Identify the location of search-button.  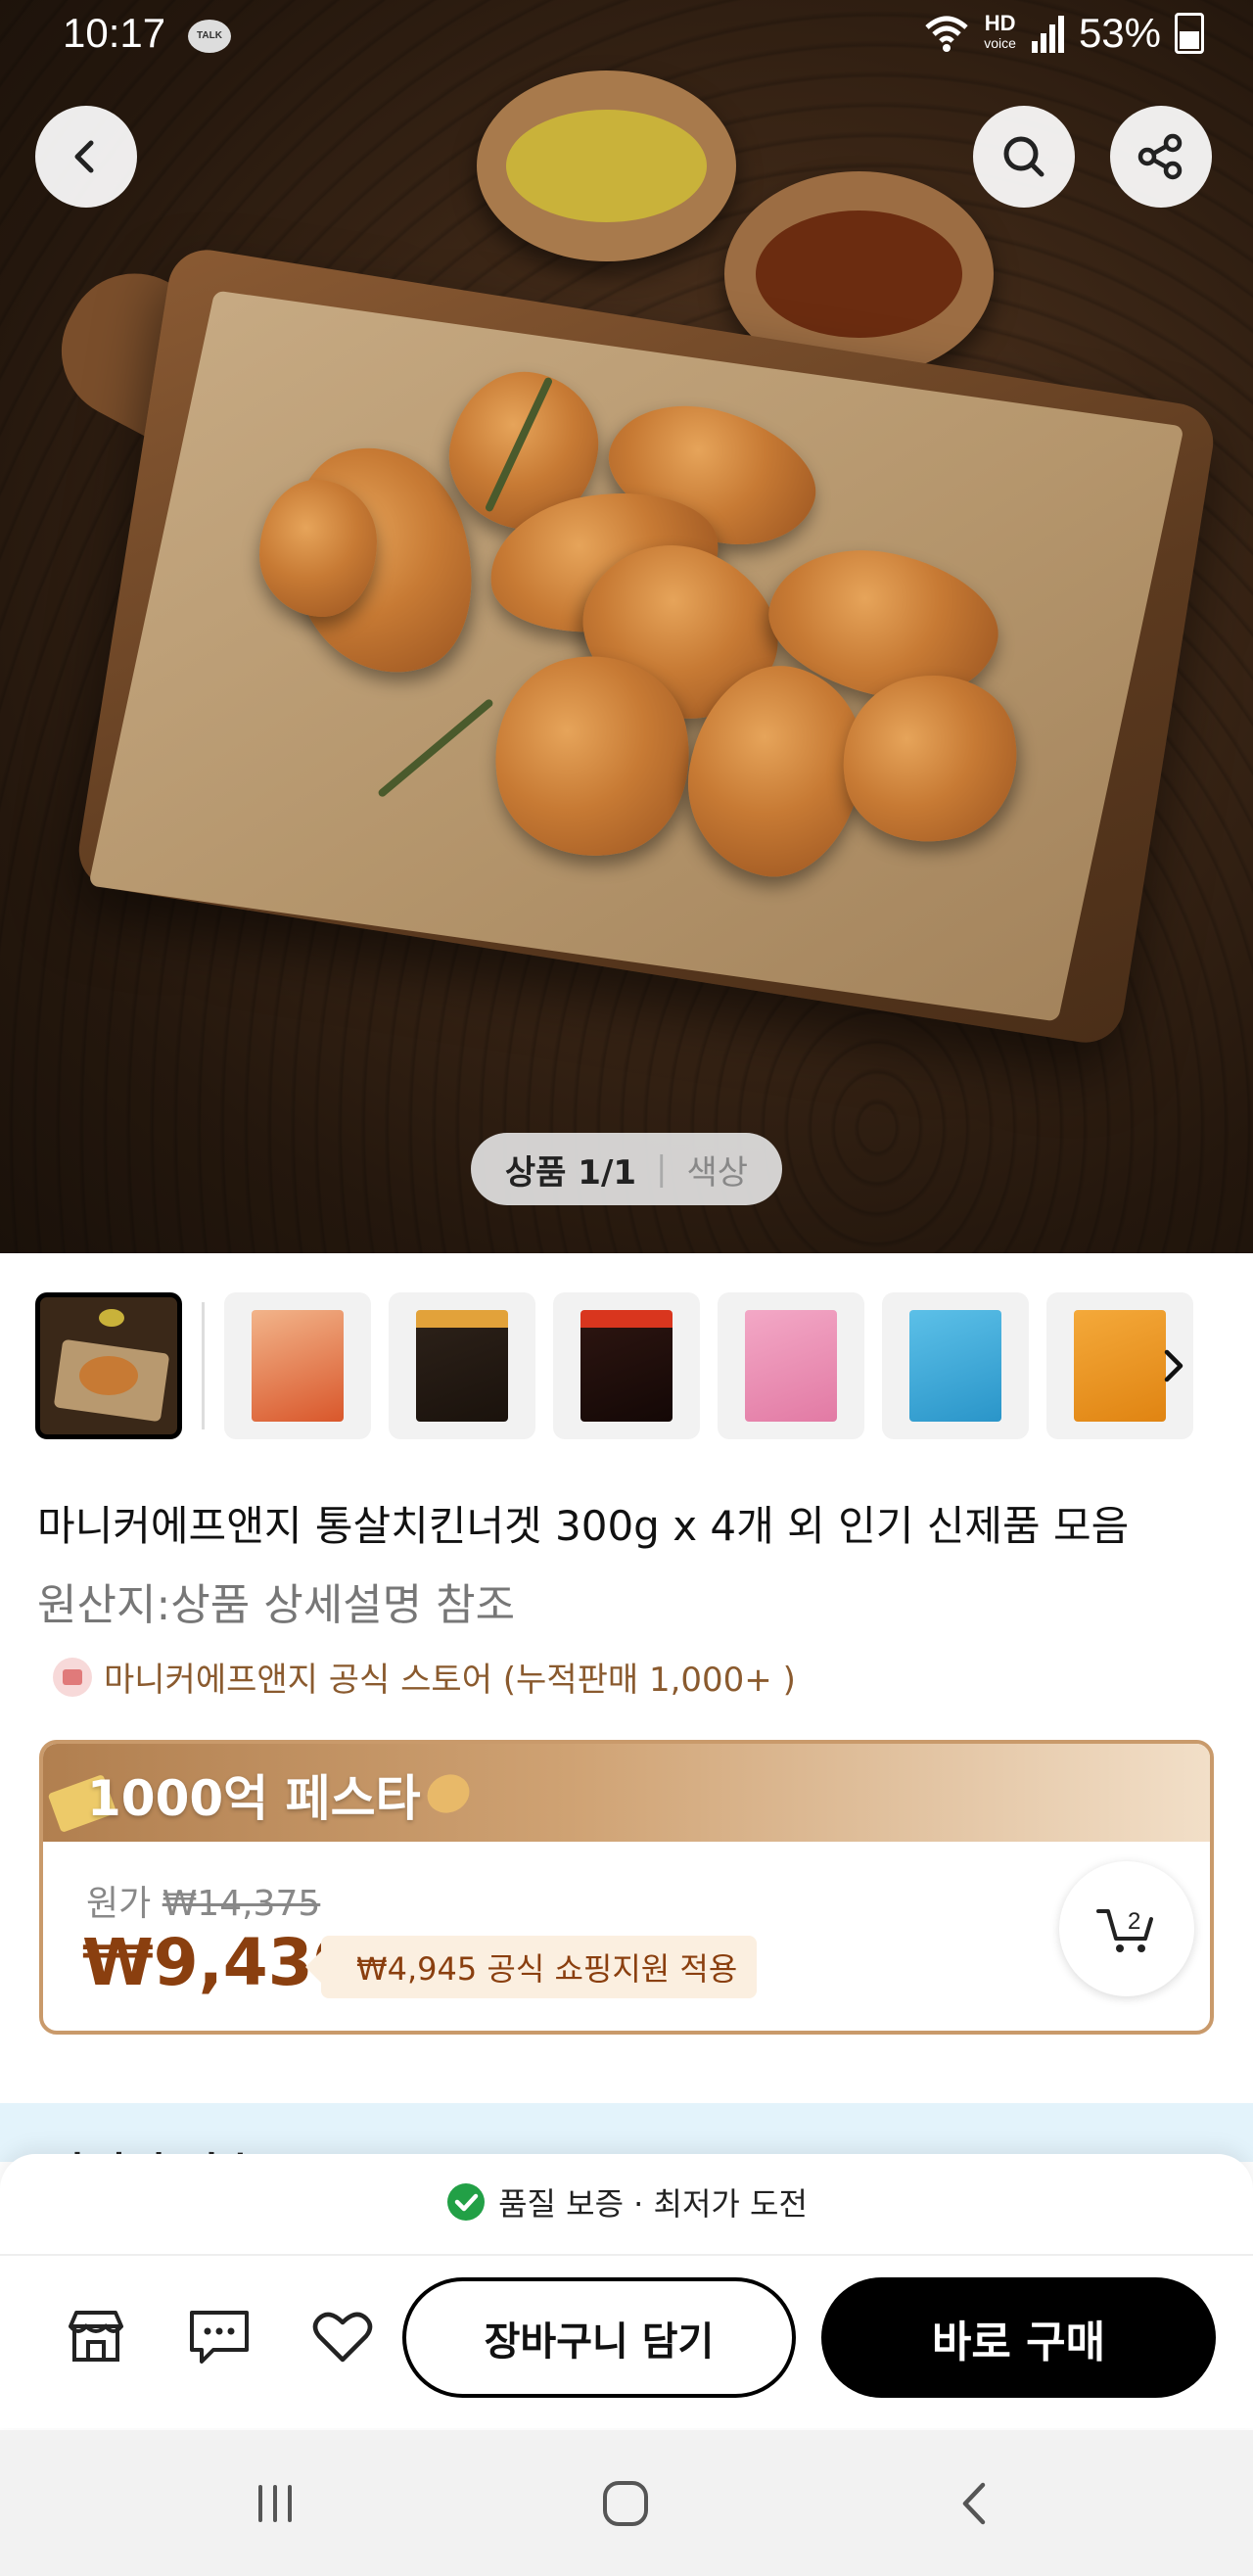
(1024, 157).